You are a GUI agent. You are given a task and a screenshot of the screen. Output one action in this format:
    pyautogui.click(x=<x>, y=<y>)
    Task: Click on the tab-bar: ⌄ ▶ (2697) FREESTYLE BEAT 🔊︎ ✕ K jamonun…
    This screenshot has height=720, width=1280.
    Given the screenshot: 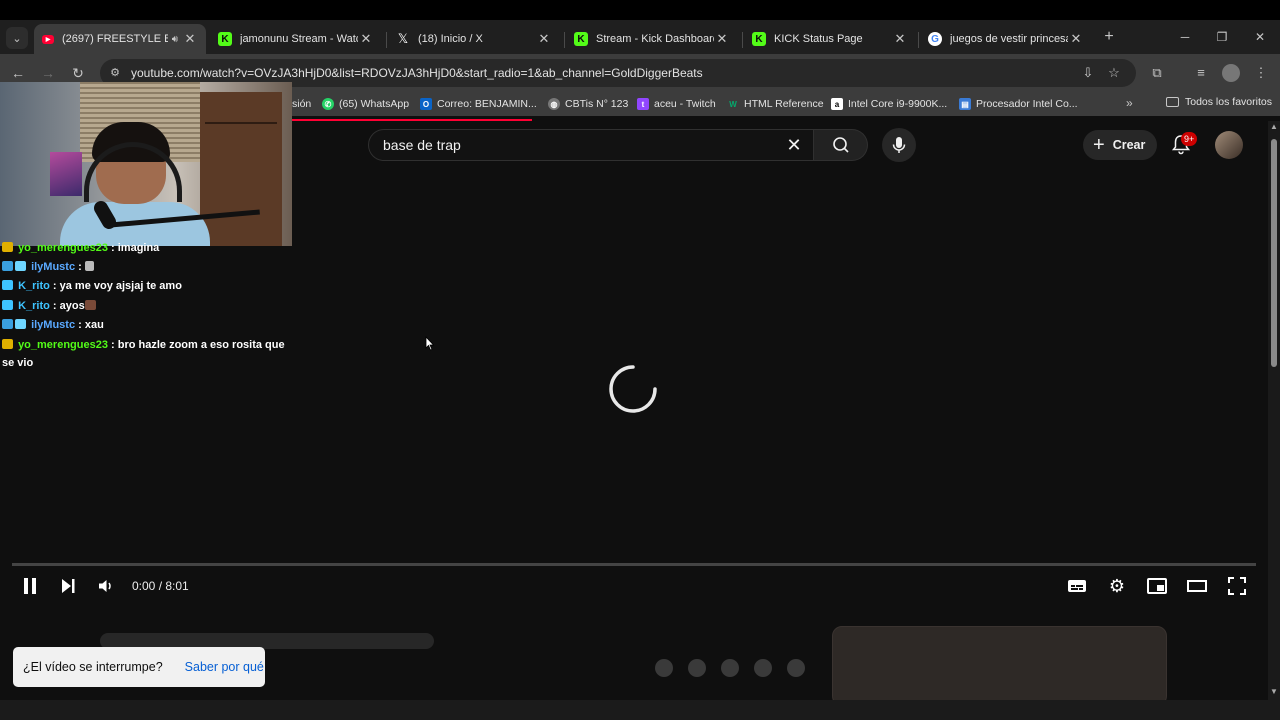 What is the action you would take?
    pyautogui.click(x=640, y=37)
    